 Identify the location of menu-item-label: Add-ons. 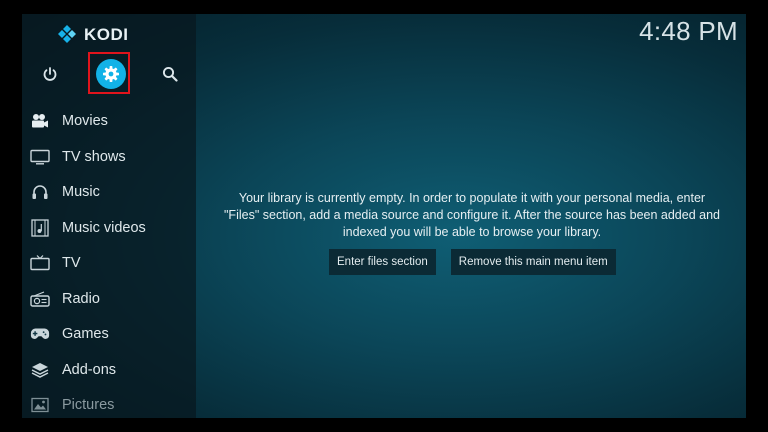
(89, 369).